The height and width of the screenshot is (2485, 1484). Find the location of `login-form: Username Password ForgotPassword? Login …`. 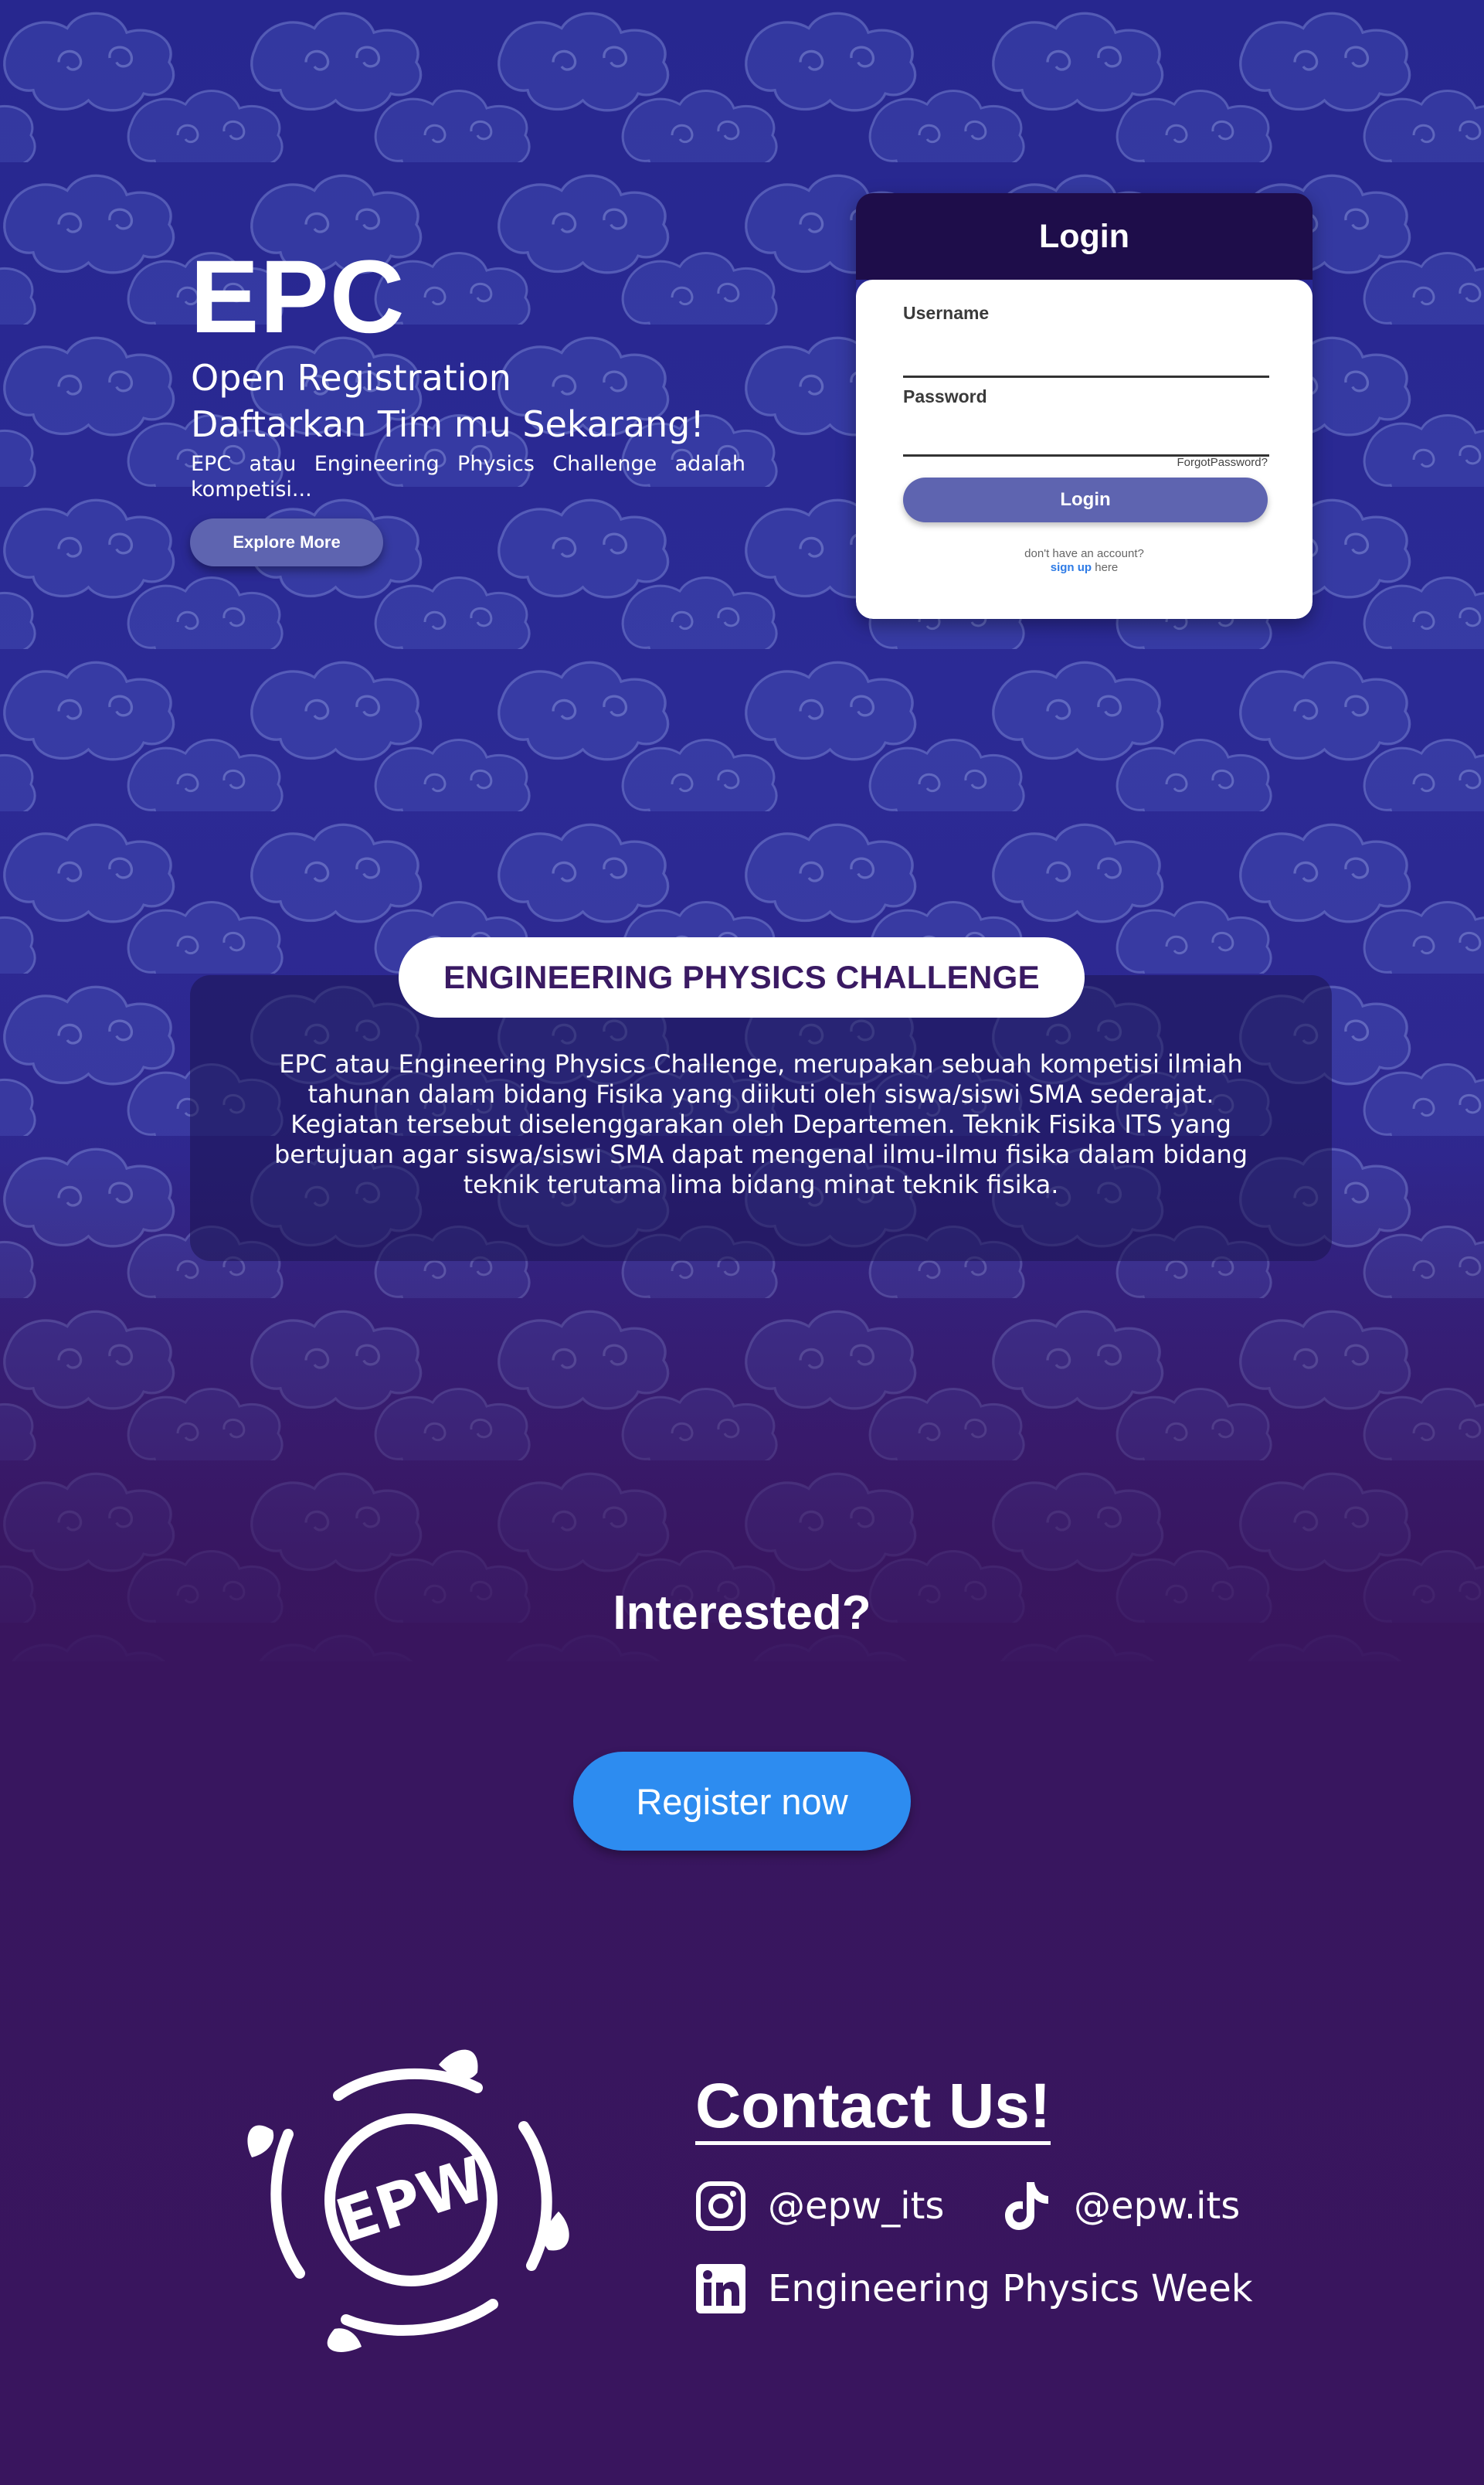

login-form: Username Password ForgotPassword? Login … is located at coordinates (1084, 449).